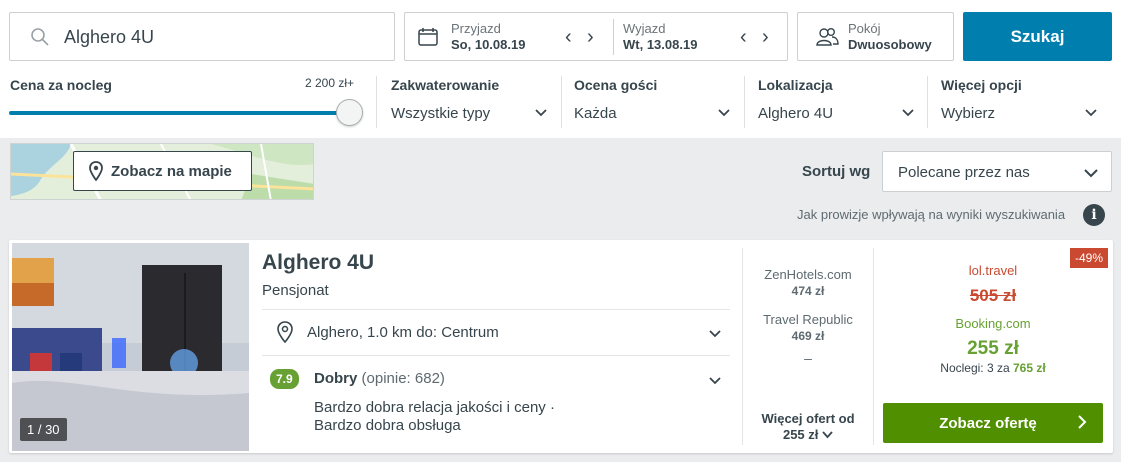  What do you see at coordinates (890, 44) in the screenshot?
I see `room-value: Dwuosobowy` at bounding box center [890, 44].